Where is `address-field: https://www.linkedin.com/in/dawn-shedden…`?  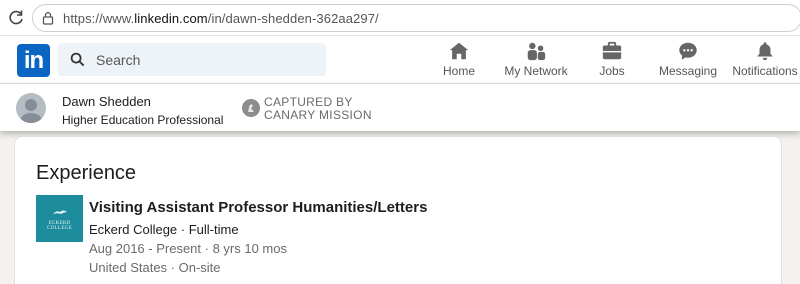 address-field: https://www.linkedin.com/in/dawn-shedden… is located at coordinates (416, 18).